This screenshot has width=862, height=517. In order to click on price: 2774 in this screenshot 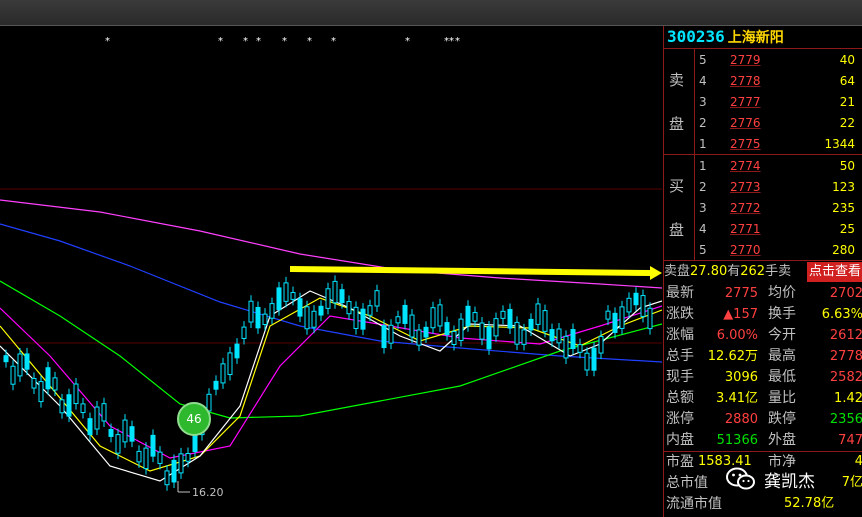, I will do `click(745, 166)`.